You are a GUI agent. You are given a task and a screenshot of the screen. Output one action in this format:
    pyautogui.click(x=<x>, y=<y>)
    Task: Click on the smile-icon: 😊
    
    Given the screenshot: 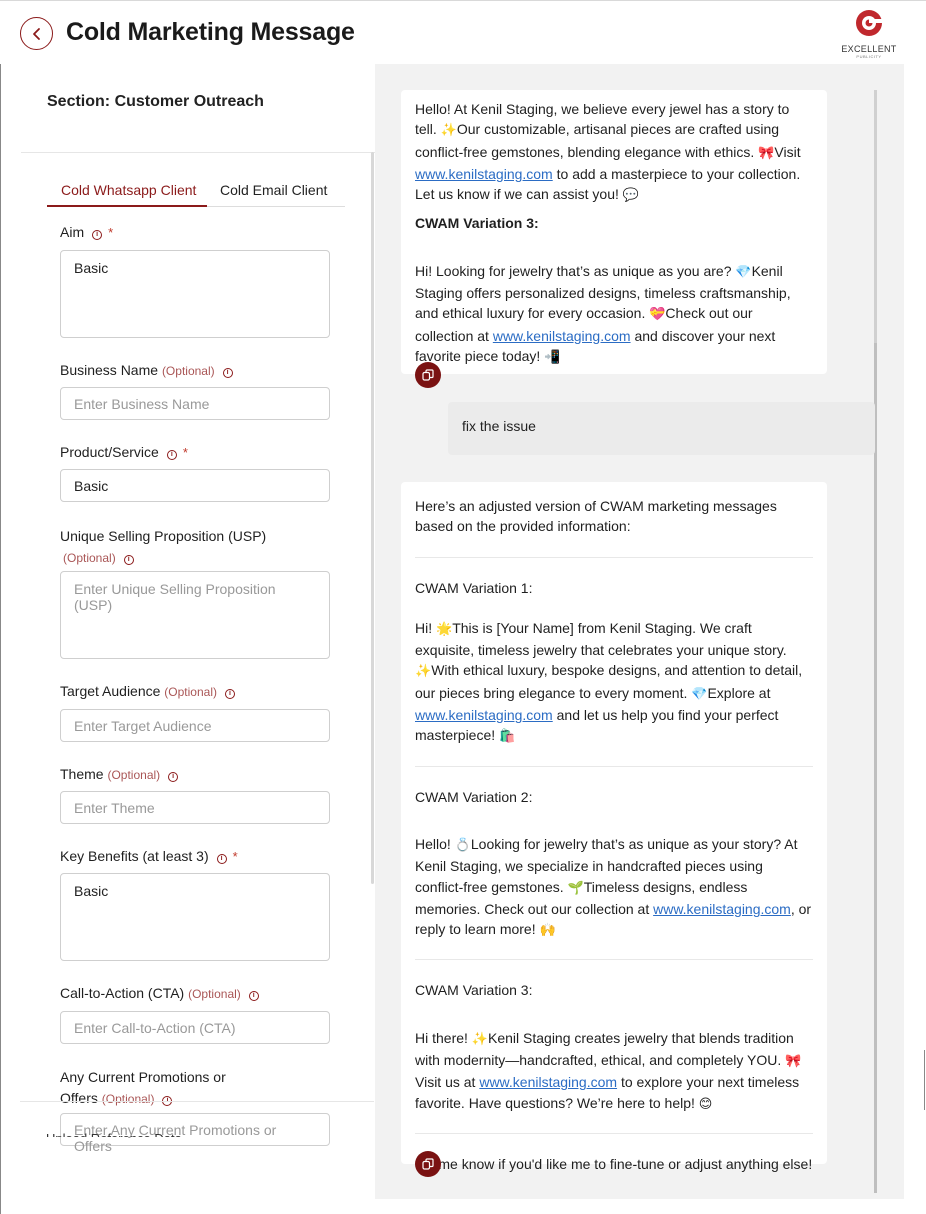 What is the action you would take?
    pyautogui.click(x=705, y=1104)
    